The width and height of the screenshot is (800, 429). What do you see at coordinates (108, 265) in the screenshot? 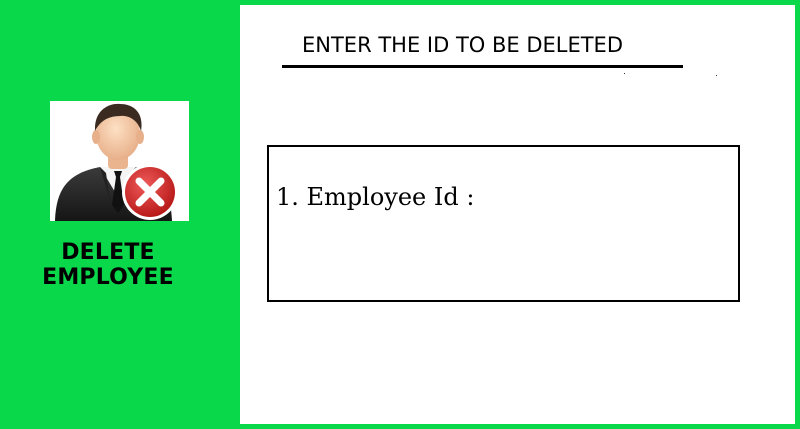
I see `sidebar-title: DELETE EMPLOYEE` at bounding box center [108, 265].